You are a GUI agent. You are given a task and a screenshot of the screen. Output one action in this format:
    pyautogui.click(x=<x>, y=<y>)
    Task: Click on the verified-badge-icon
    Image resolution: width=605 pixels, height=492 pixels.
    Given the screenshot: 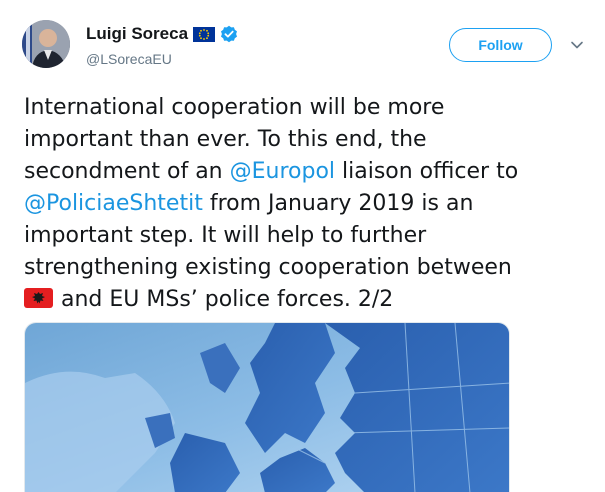 What is the action you would take?
    pyautogui.click(x=229, y=34)
    